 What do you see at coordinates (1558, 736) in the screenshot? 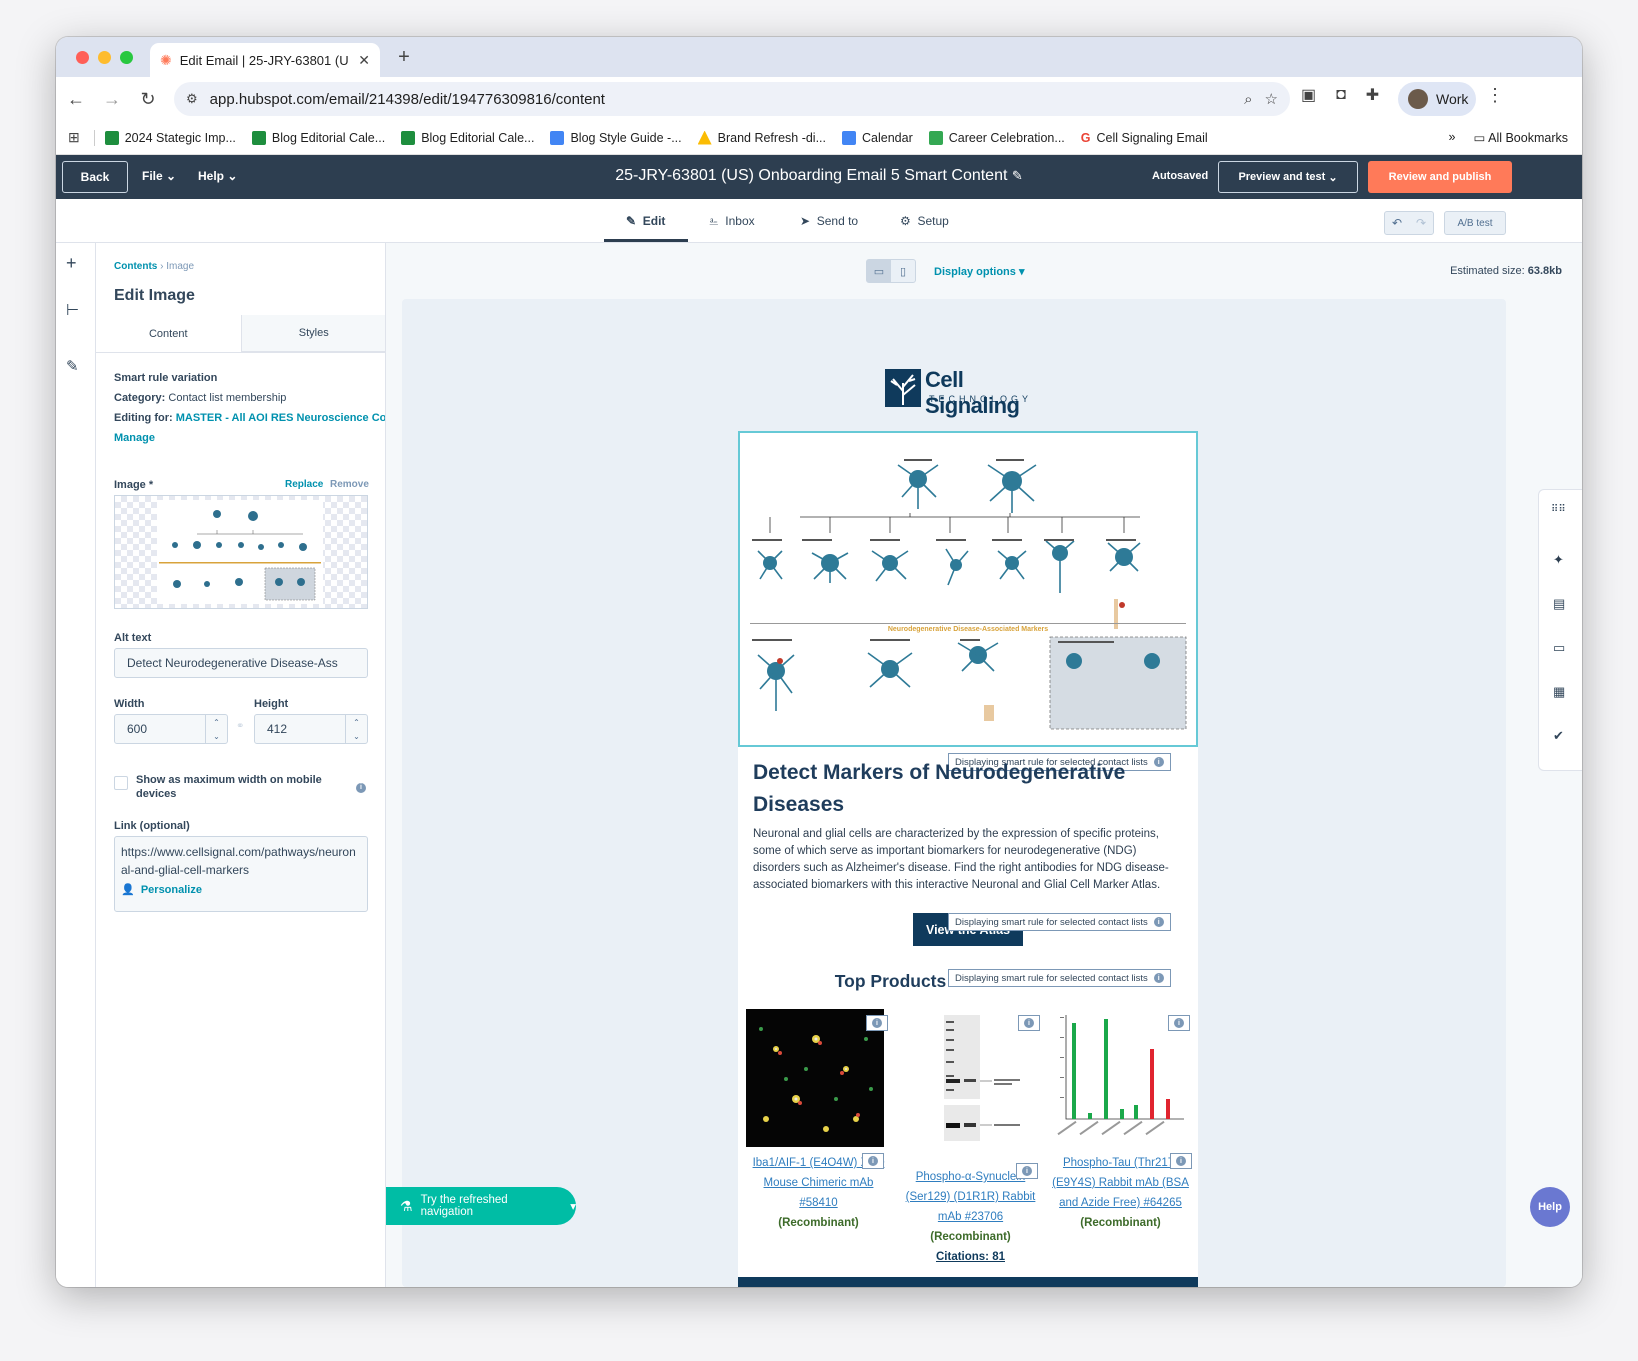
I see `check-circle-icon: ✔` at bounding box center [1558, 736].